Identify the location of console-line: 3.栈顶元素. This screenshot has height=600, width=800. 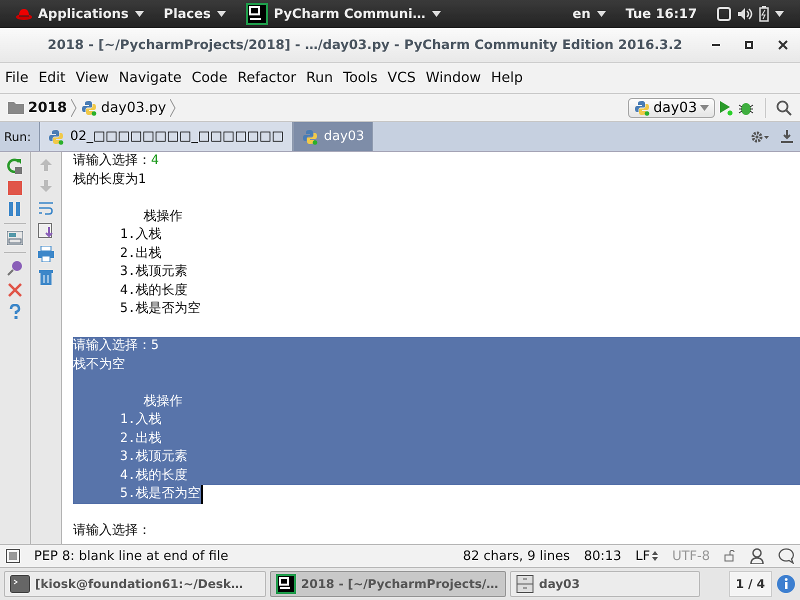
(153, 272).